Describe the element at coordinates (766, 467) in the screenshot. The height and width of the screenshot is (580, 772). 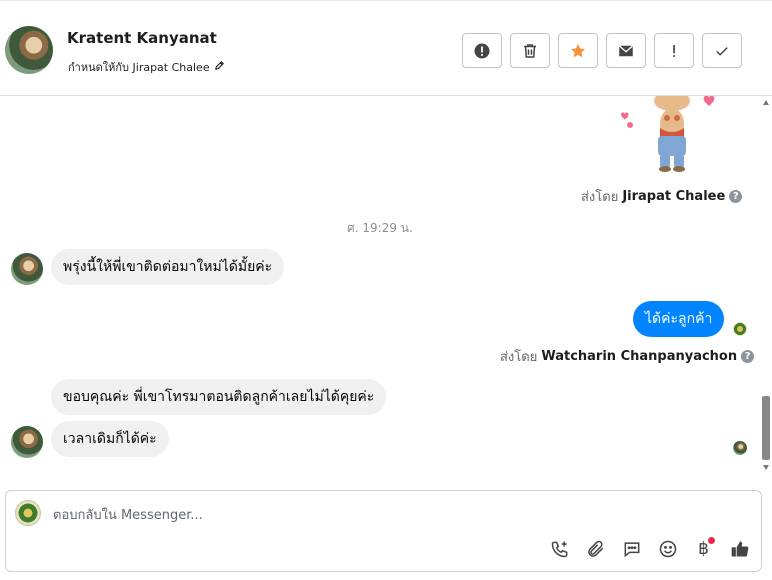
I see `scroll-down-arrow-icon` at that location.